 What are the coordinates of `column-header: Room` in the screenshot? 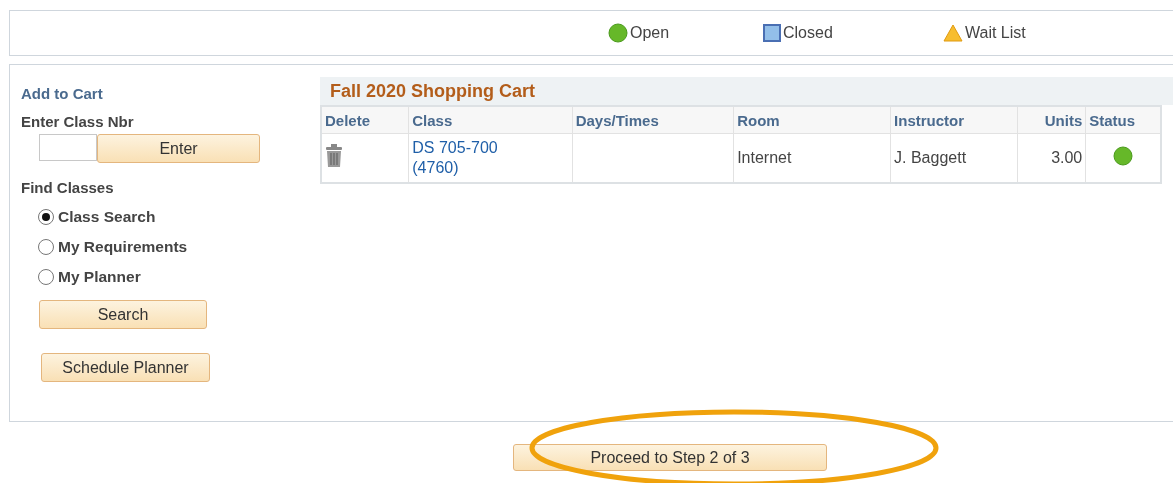 It's located at (812, 120).